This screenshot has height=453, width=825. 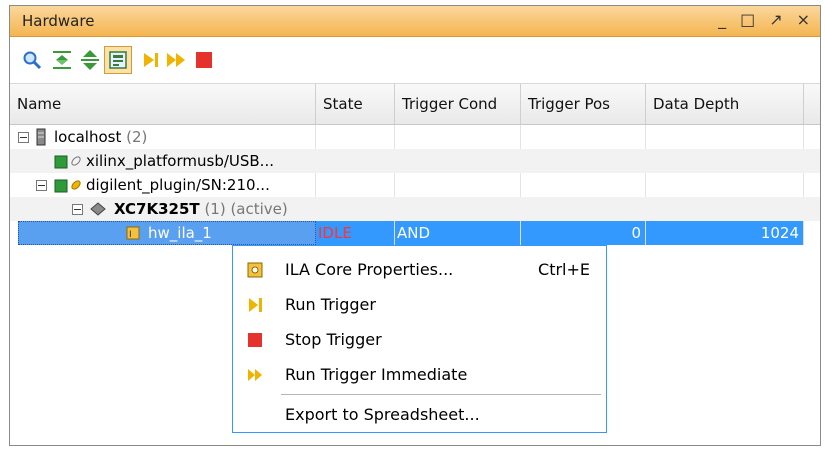 I want to click on column-trigger-cond: Trigger Cond, so click(x=458, y=104).